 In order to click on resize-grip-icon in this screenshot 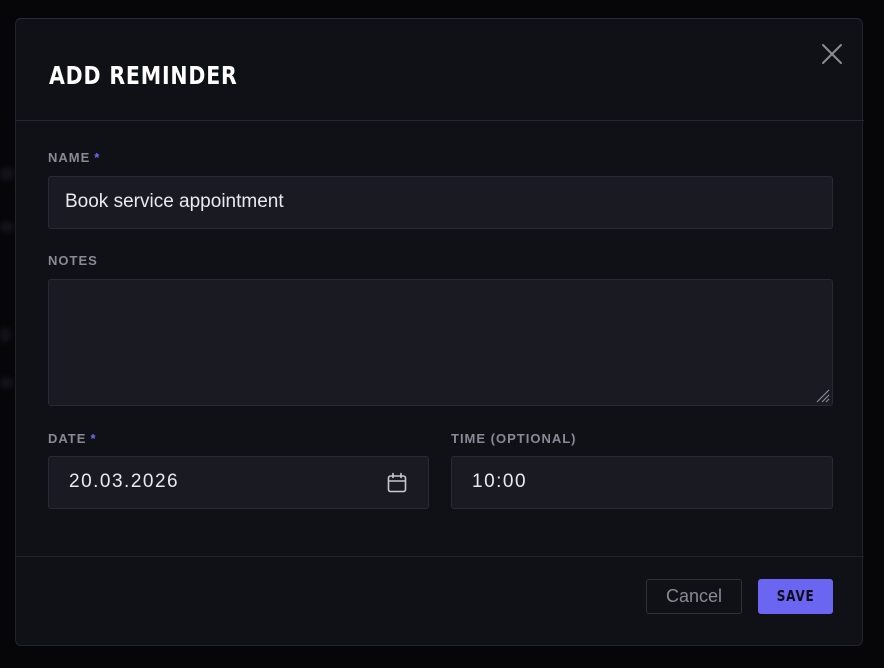, I will do `click(822, 395)`.